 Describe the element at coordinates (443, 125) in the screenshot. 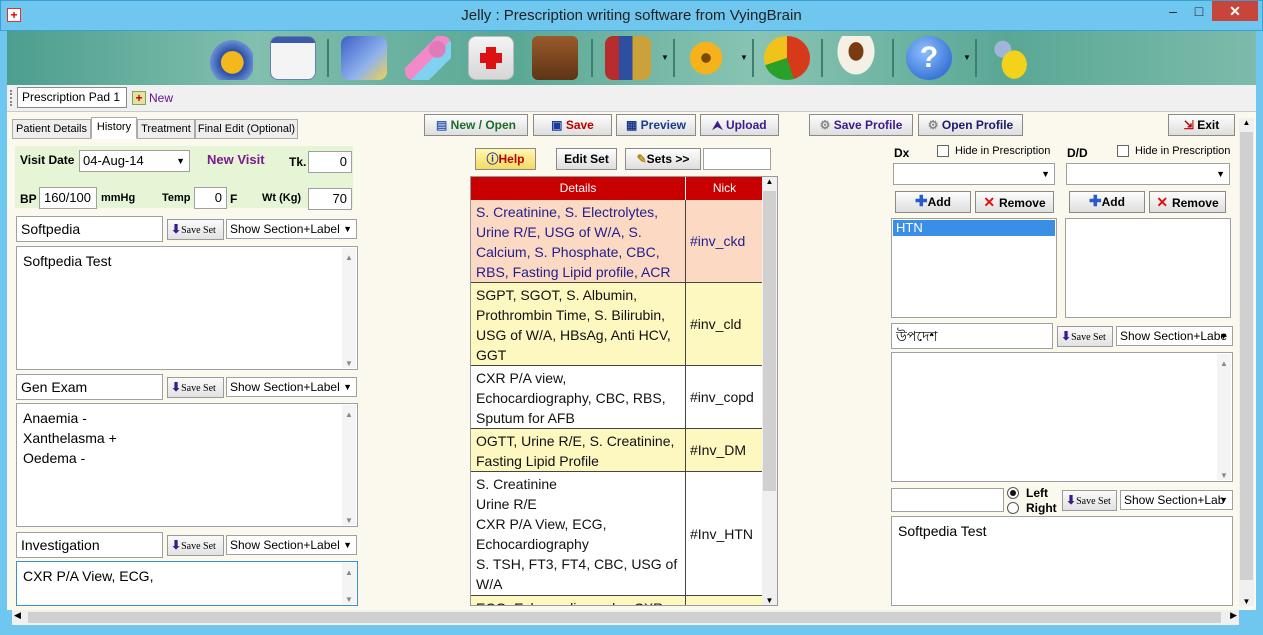

I see `document-icon: ▤` at that location.